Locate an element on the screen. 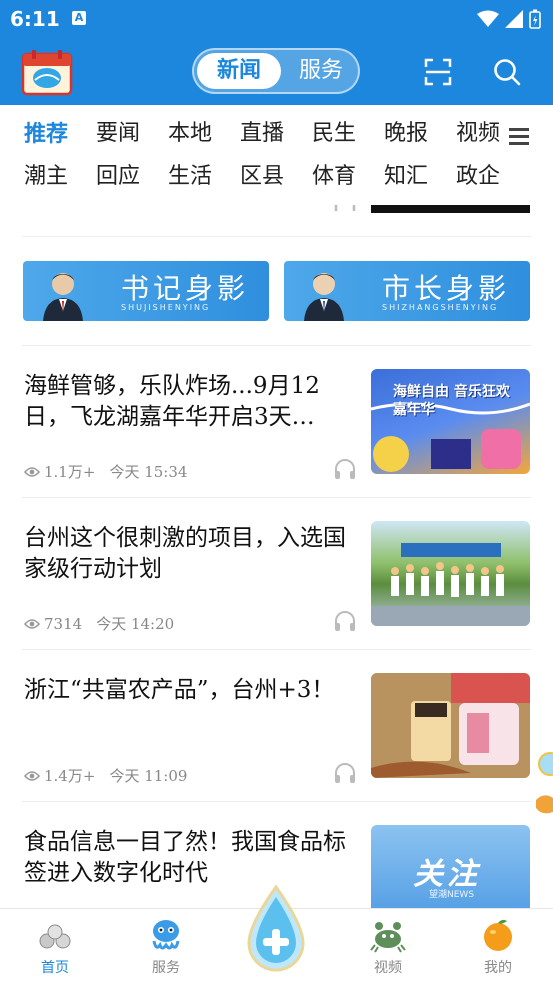 This screenshot has width=553, height=984. status-time: 6:11 is located at coordinates (35, 19).